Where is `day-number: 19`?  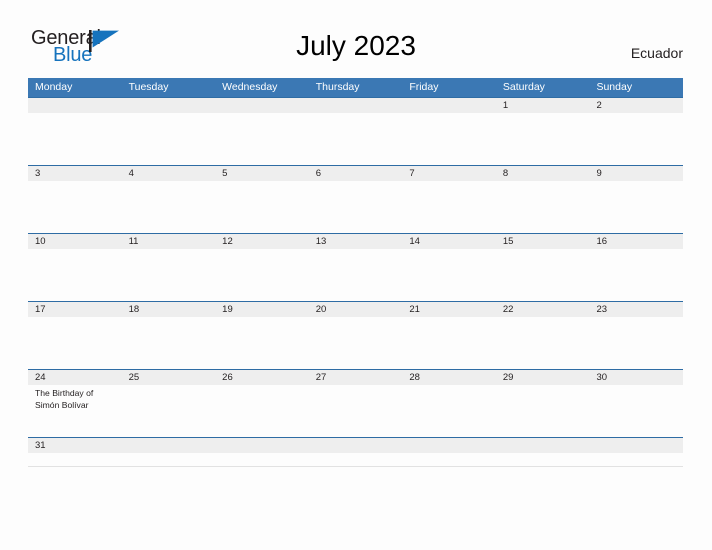 day-number: 19 is located at coordinates (262, 309).